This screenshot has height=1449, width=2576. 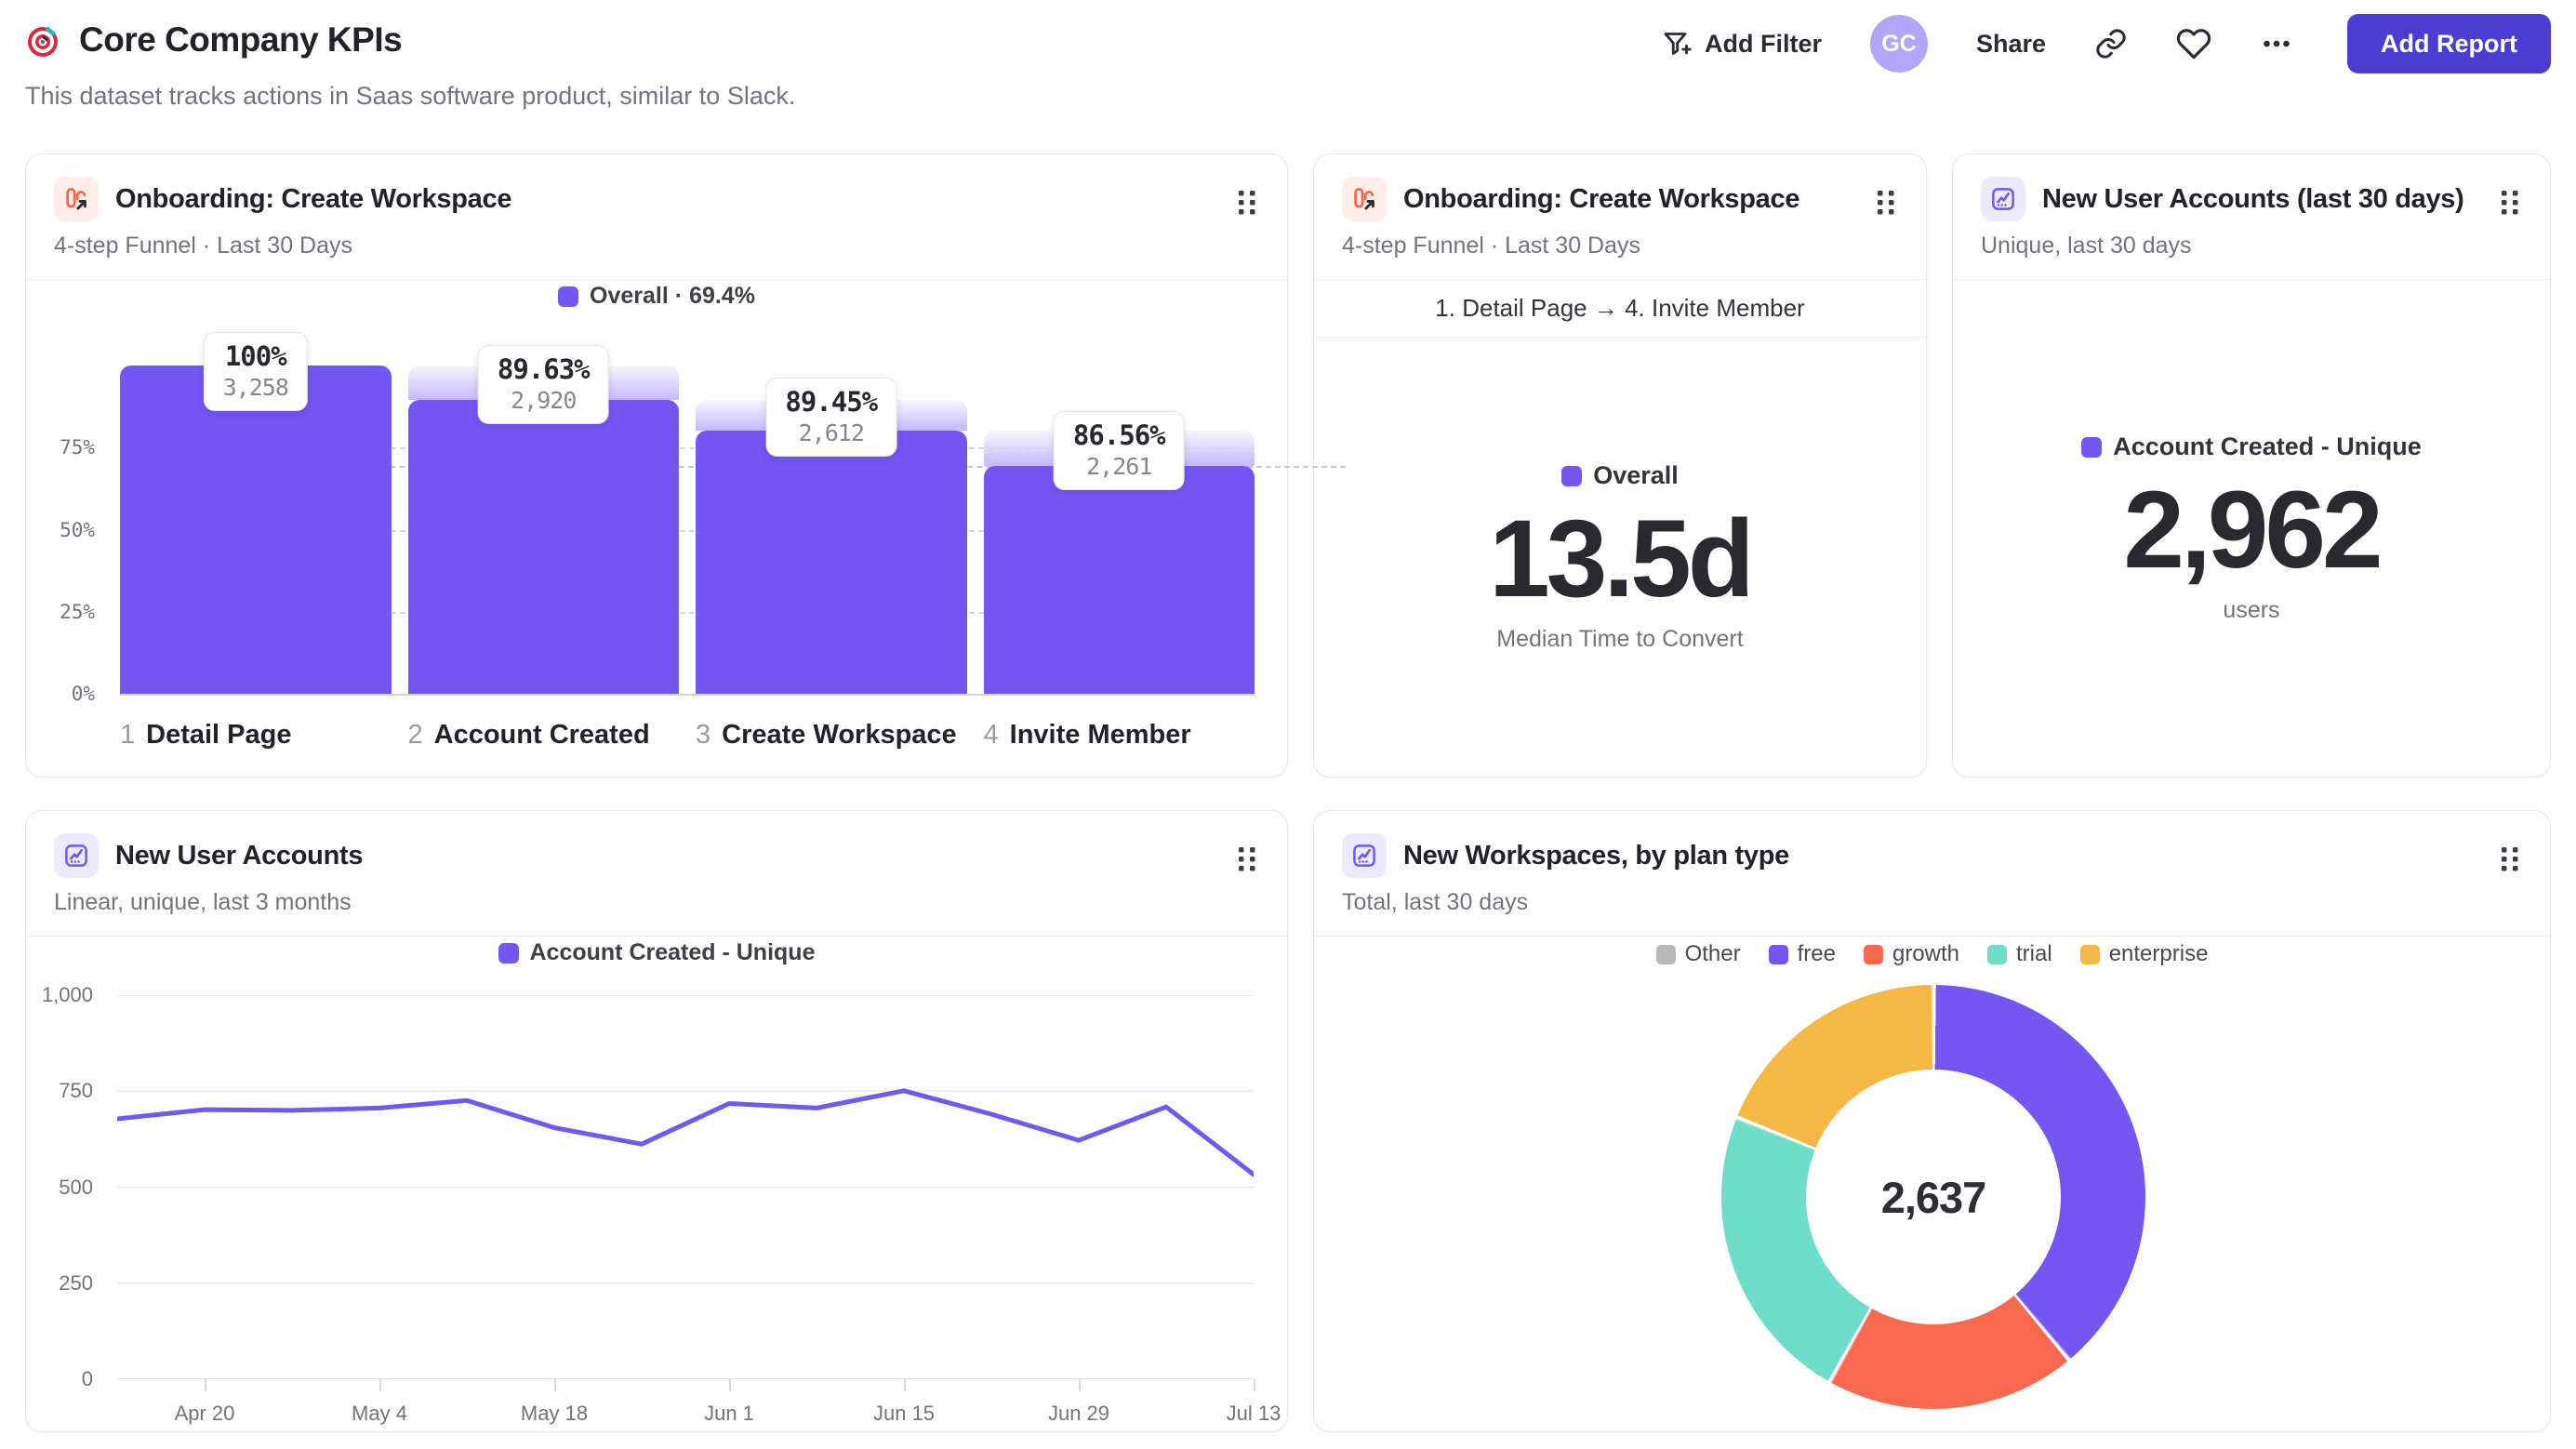 I want to click on line-y-tick-label: 0, so click(x=87, y=1378).